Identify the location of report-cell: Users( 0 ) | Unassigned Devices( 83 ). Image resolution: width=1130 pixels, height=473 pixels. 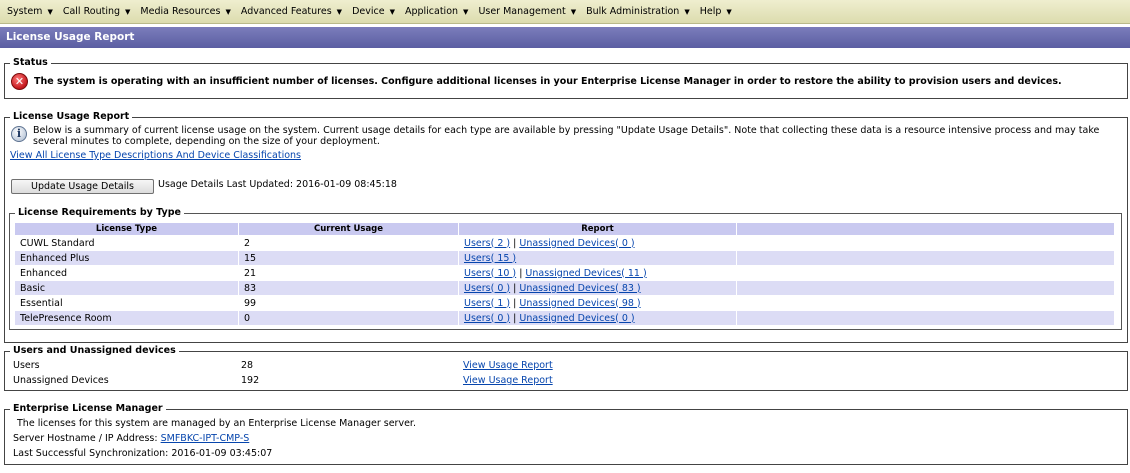
(597, 288).